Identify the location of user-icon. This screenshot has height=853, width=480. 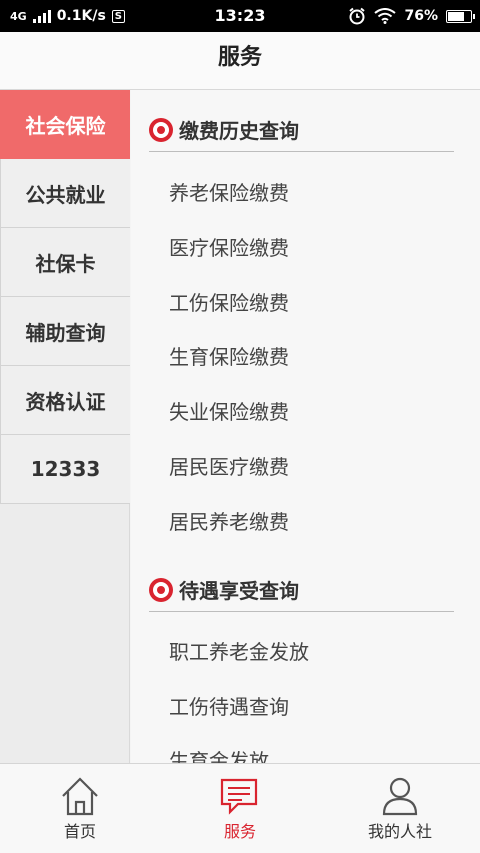
(400, 796).